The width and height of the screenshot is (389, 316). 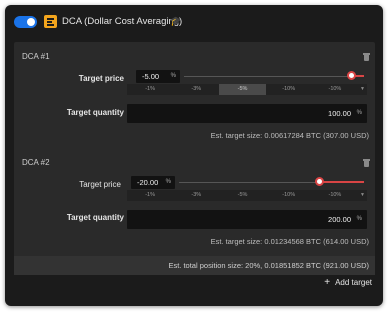 What do you see at coordinates (25, 22) in the screenshot?
I see `dca-toggle-switch` at bounding box center [25, 22].